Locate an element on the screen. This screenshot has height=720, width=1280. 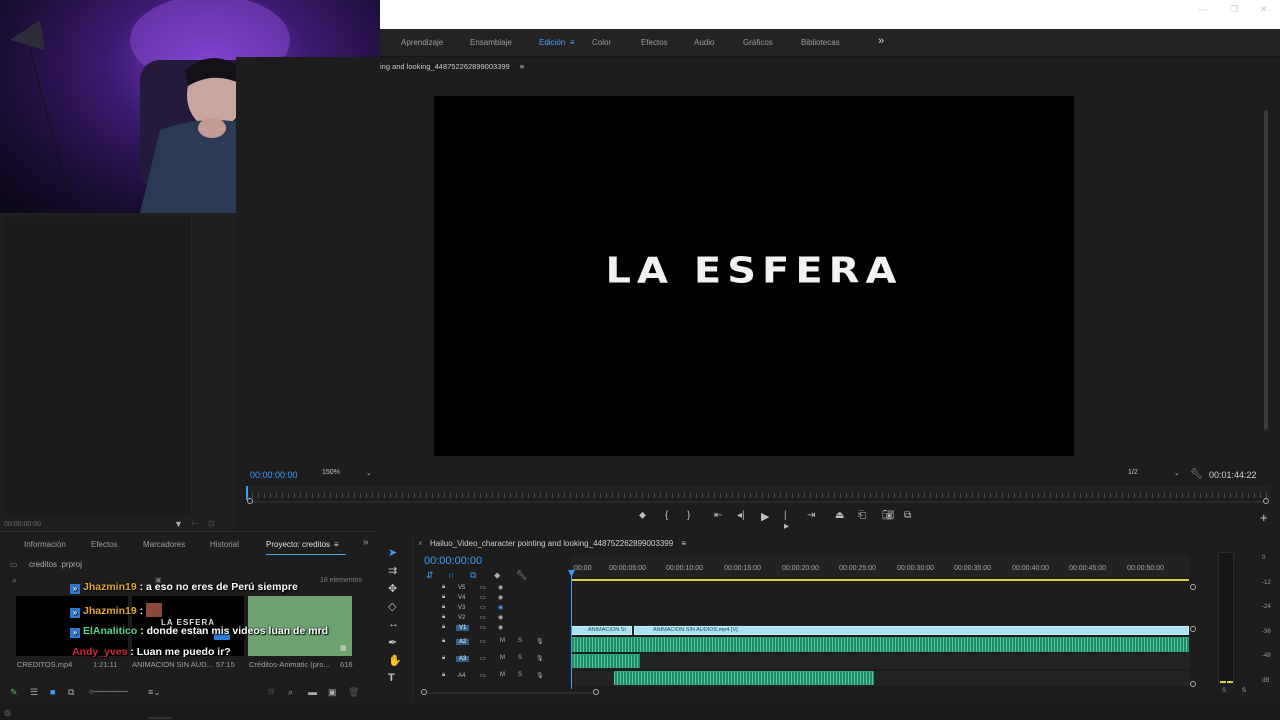
add-marker-icon: ⬥ is located at coordinates (497, 575).